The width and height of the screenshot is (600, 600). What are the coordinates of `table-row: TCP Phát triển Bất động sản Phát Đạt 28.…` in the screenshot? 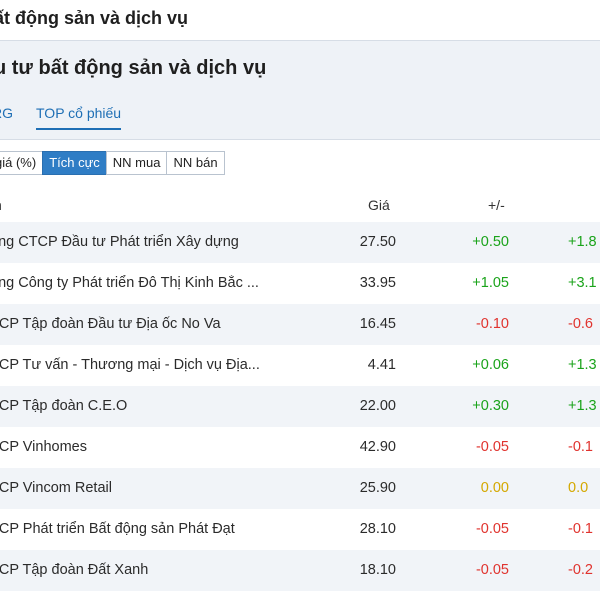 It's located at (300, 529).